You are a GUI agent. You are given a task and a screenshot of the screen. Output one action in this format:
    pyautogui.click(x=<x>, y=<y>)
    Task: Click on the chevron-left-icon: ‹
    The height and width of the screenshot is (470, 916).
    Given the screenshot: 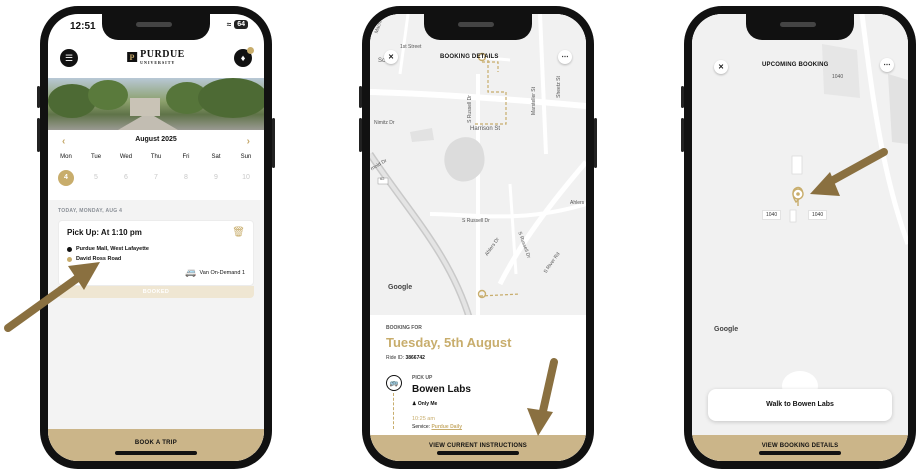 What is the action you would take?
    pyautogui.click(x=63, y=141)
    